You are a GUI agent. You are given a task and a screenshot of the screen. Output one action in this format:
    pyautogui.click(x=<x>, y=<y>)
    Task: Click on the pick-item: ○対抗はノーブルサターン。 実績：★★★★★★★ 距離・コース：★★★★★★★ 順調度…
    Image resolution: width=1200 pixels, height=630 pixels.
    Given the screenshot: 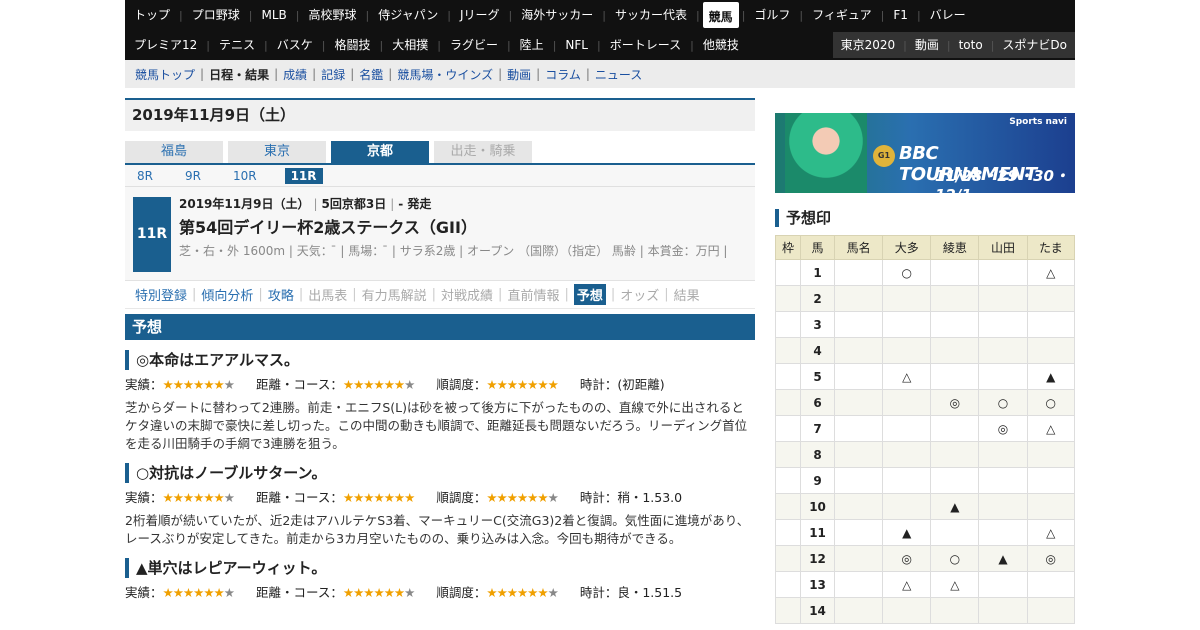 What is the action you would take?
    pyautogui.click(x=440, y=505)
    